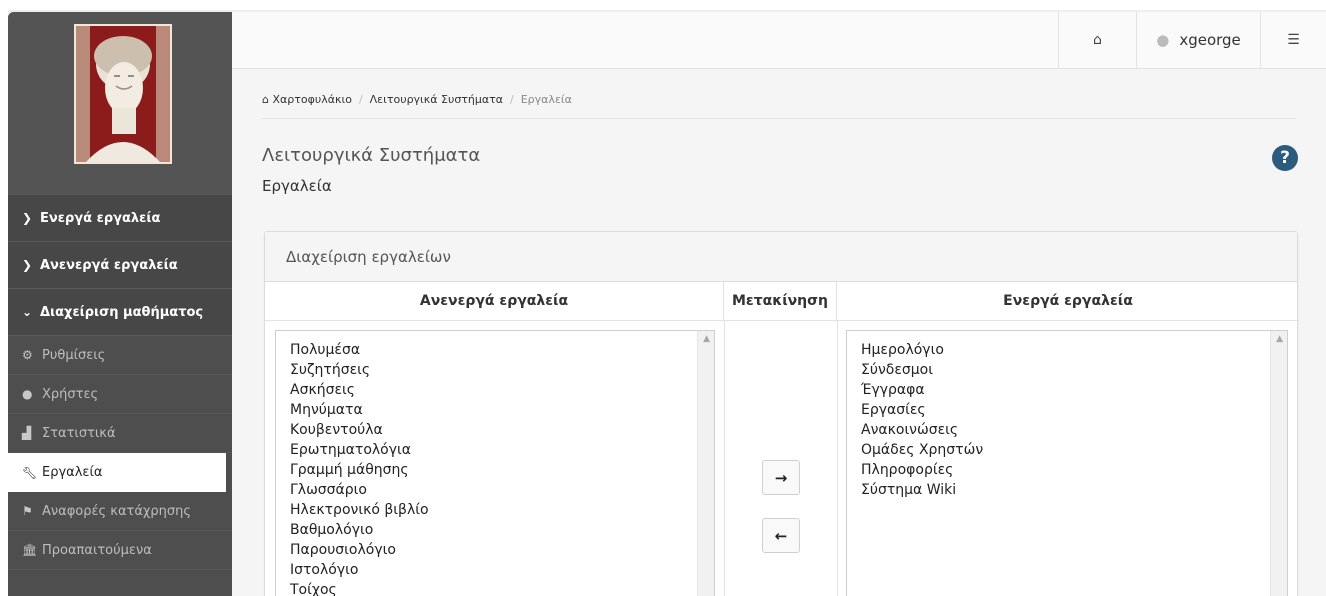  I want to click on sidebar-group-active-tools: ❯ Ενεργά εργαλεία, so click(120, 218).